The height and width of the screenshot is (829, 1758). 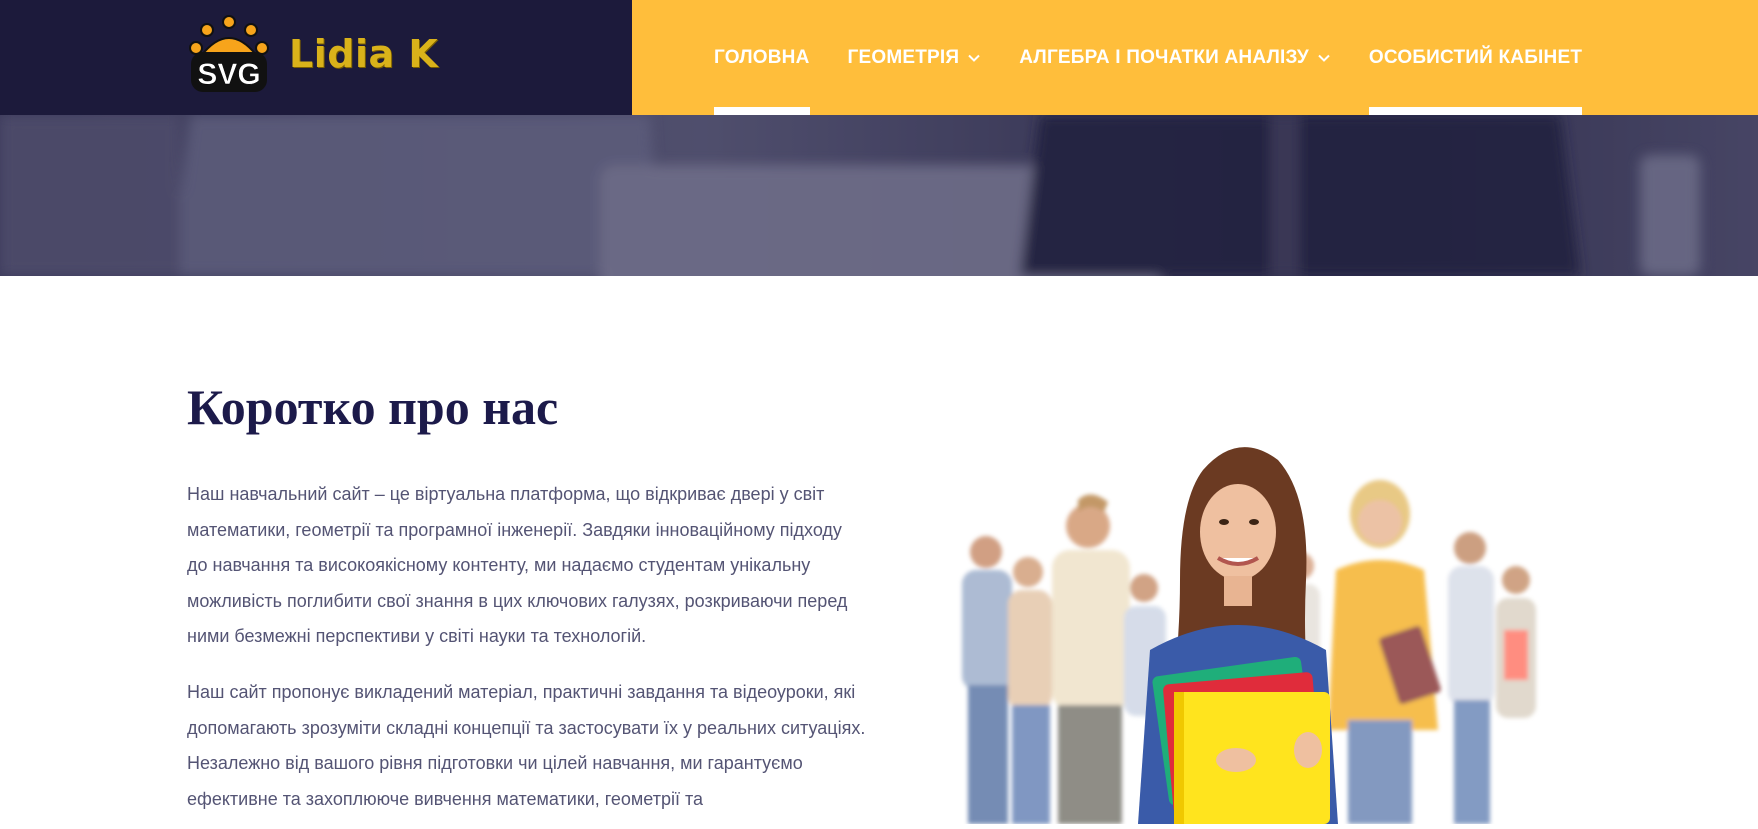 What do you see at coordinates (1475, 111) in the screenshot?
I see `nav-item-underline` at bounding box center [1475, 111].